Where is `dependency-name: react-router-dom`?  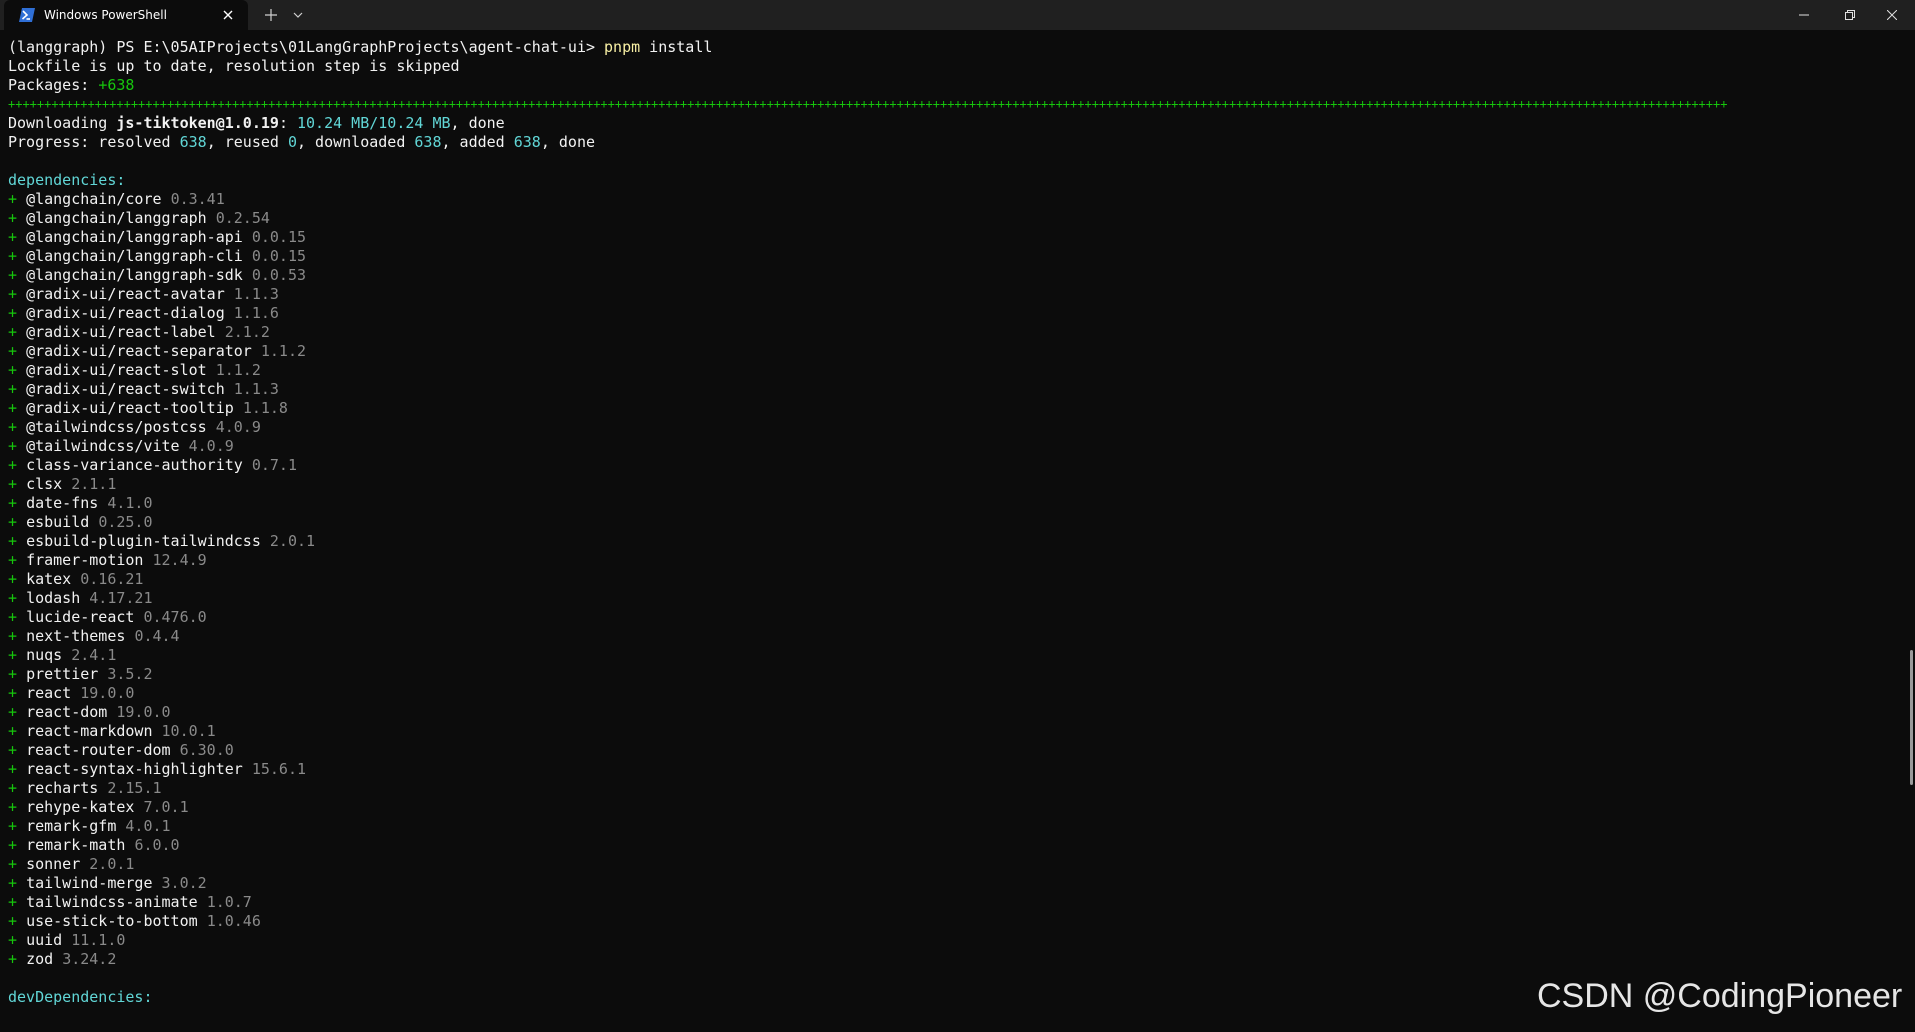 dependency-name: react-router-dom is located at coordinates (98, 750).